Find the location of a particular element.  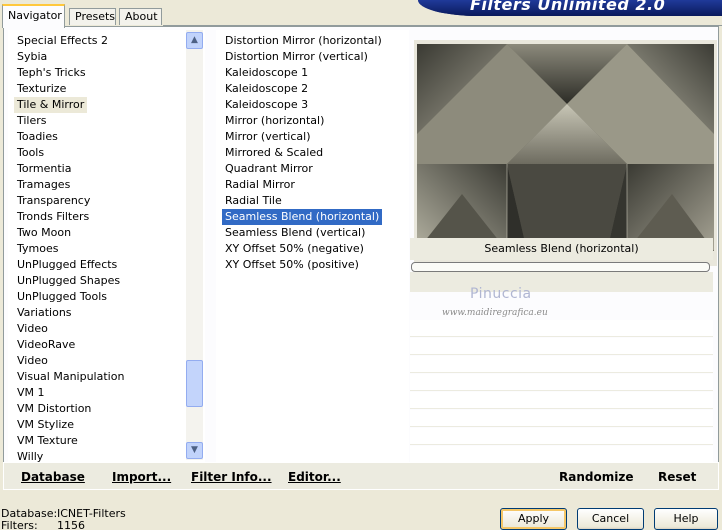

filter-item: Distortion Mirror (horizontal) is located at coordinates (303, 41).